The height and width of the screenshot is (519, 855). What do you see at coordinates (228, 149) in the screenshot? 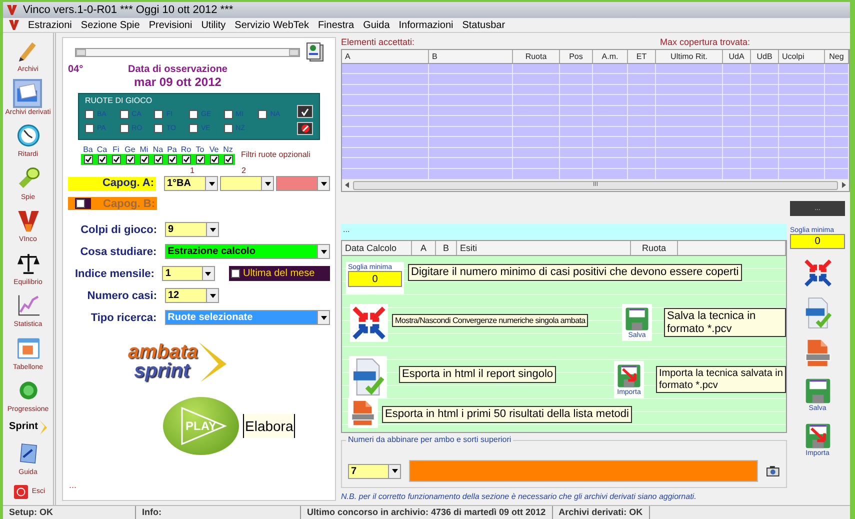
I see `filter-label: Nz` at bounding box center [228, 149].